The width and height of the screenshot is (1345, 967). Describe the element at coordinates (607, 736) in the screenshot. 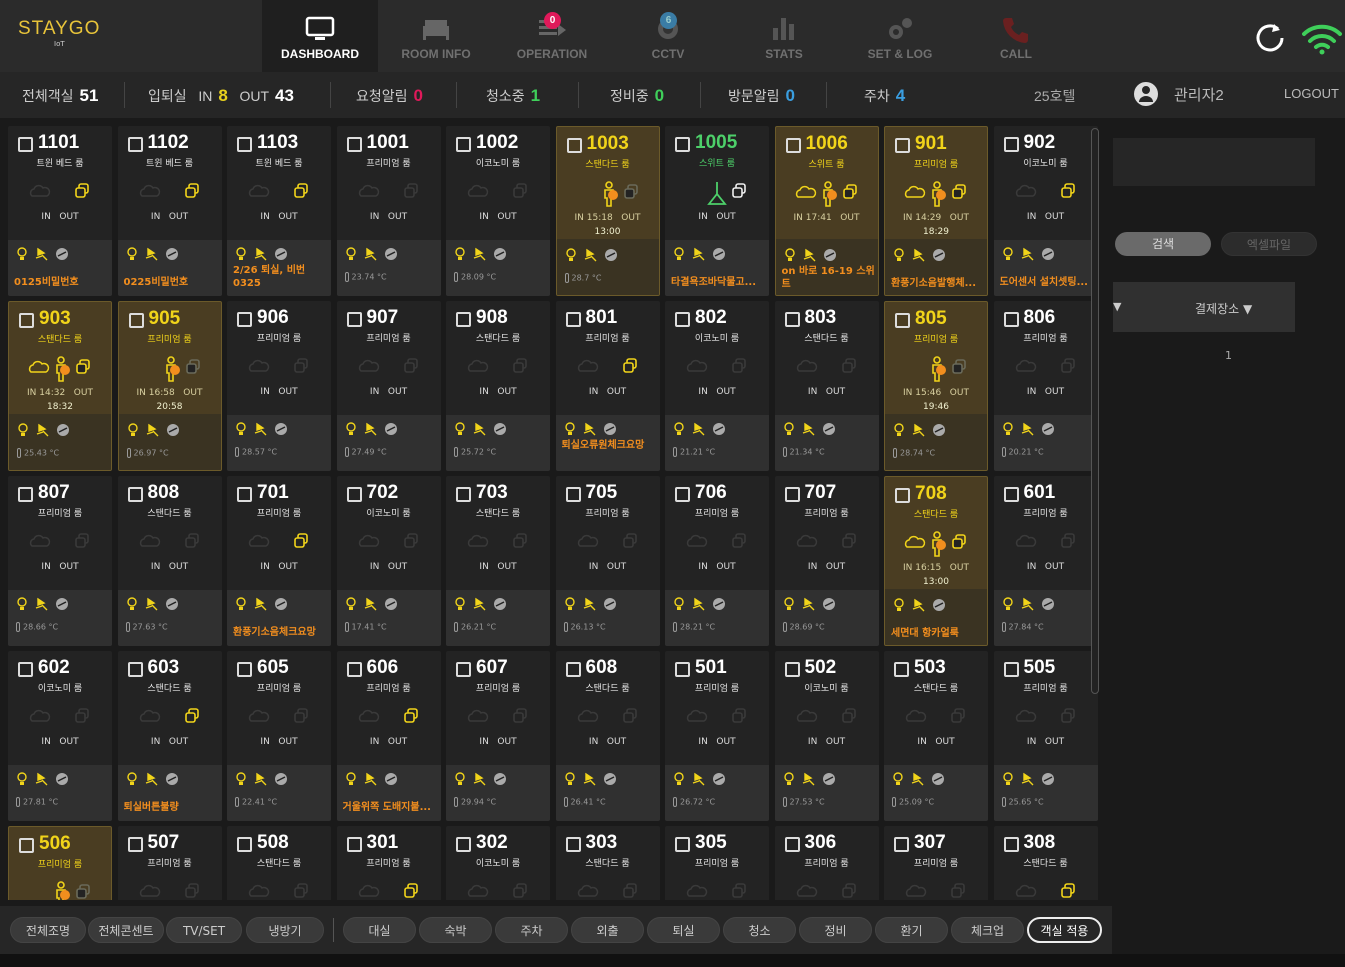

I see `room-card: 608 스탠다드 룸 IN OUT 26.41 °C` at that location.